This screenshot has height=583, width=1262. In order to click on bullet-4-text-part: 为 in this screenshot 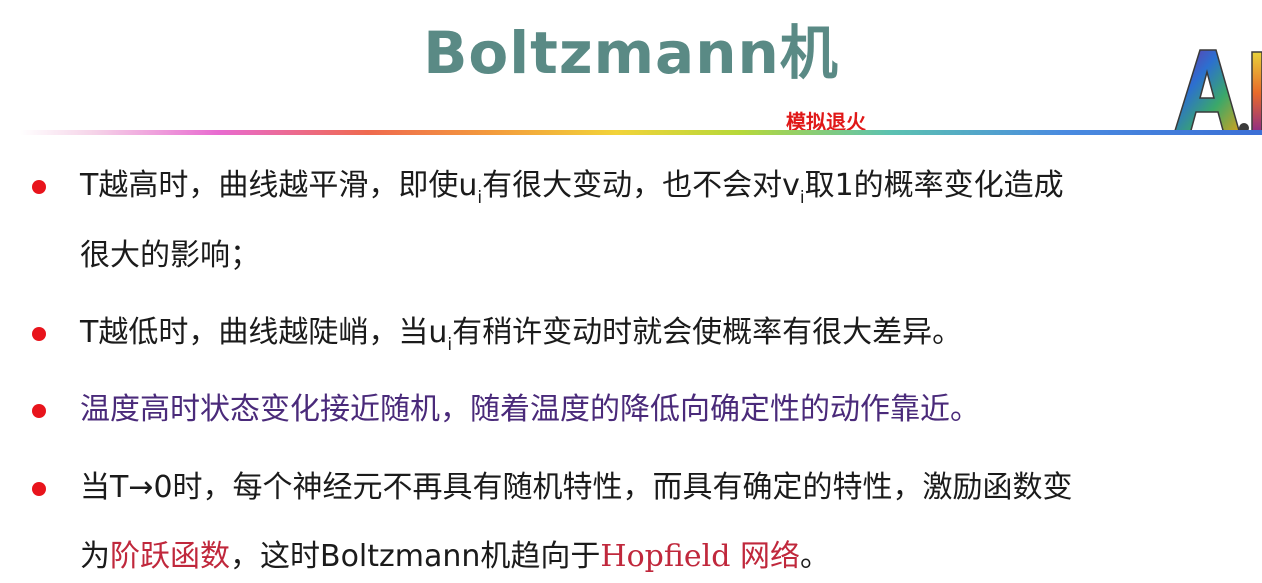, I will do `click(95, 556)`.